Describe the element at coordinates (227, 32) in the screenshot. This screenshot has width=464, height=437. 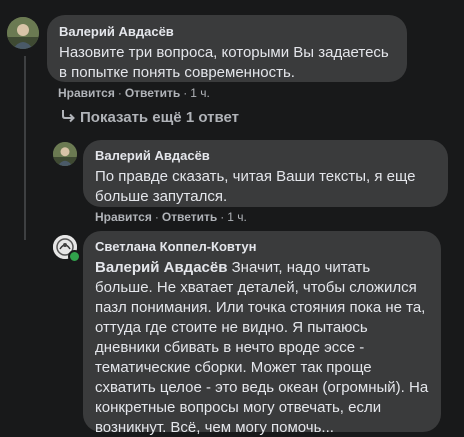
I see `comment-author: Валерий Авдасёв` at that location.